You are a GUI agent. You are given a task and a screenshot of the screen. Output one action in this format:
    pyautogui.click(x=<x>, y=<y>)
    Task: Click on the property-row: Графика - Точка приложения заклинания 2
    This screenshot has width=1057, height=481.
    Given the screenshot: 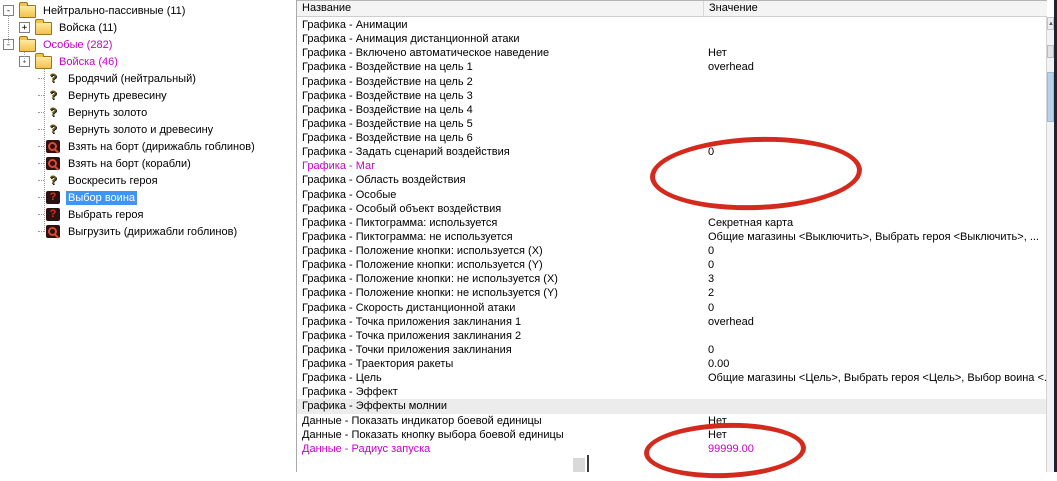 What is the action you would take?
    pyautogui.click(x=672, y=336)
    